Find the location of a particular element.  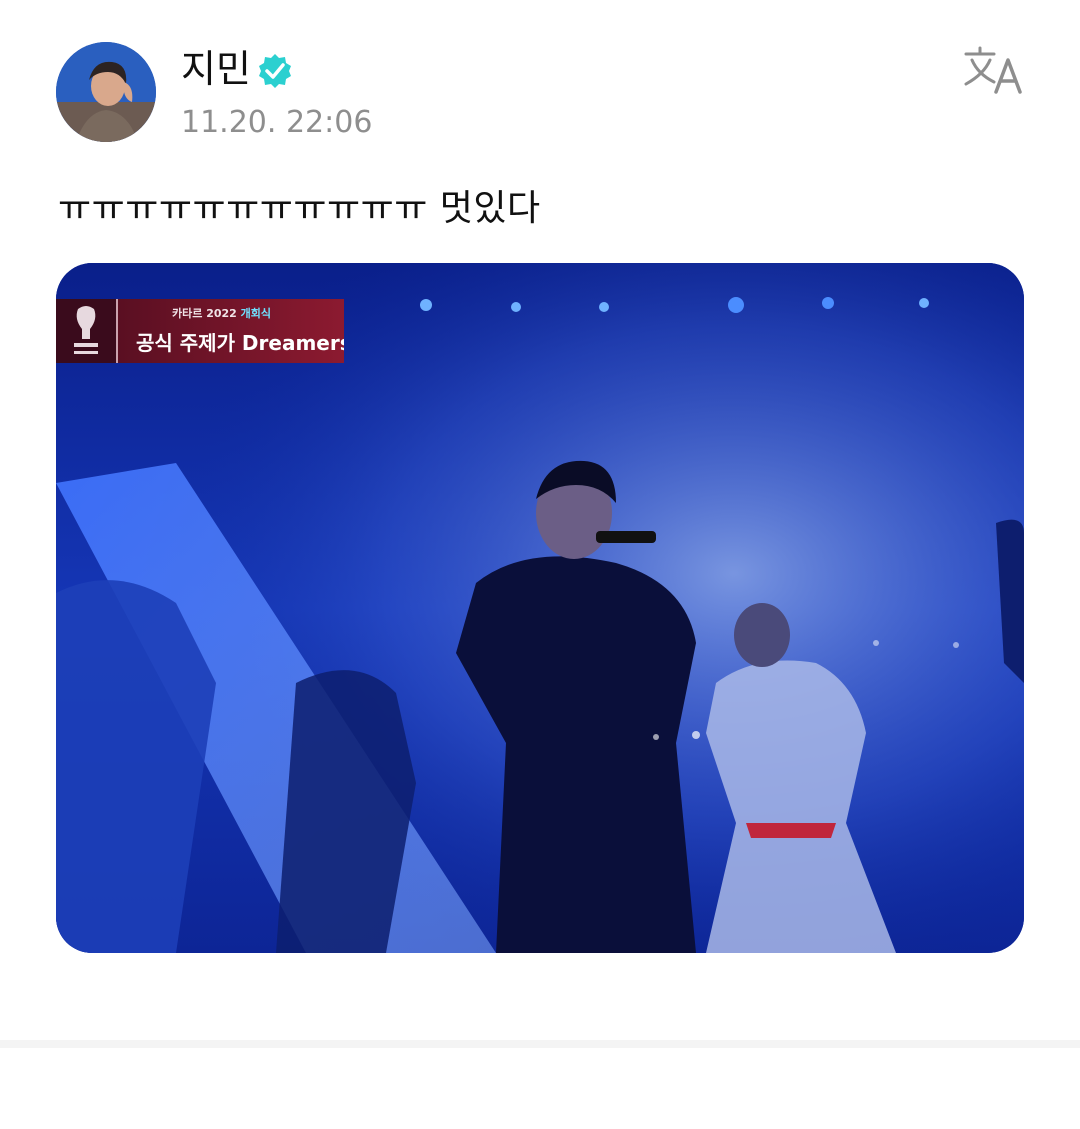

translate-icon is located at coordinates (993, 70).